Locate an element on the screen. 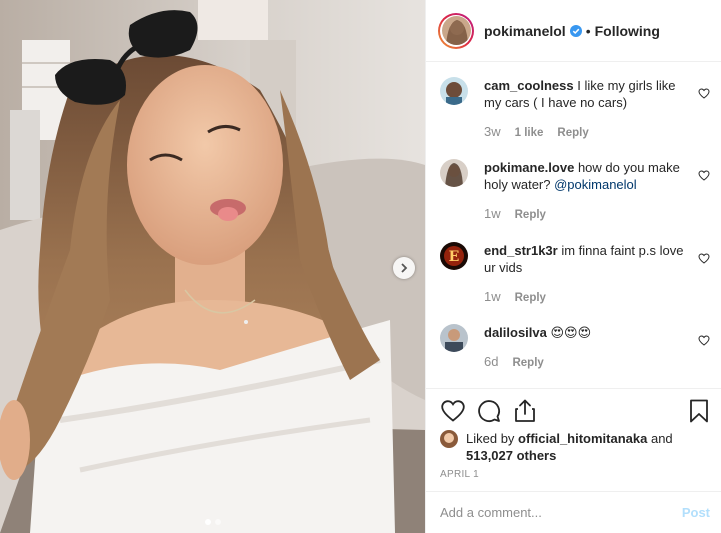  post-header: pokimanelol • Following is located at coordinates (573, 31).